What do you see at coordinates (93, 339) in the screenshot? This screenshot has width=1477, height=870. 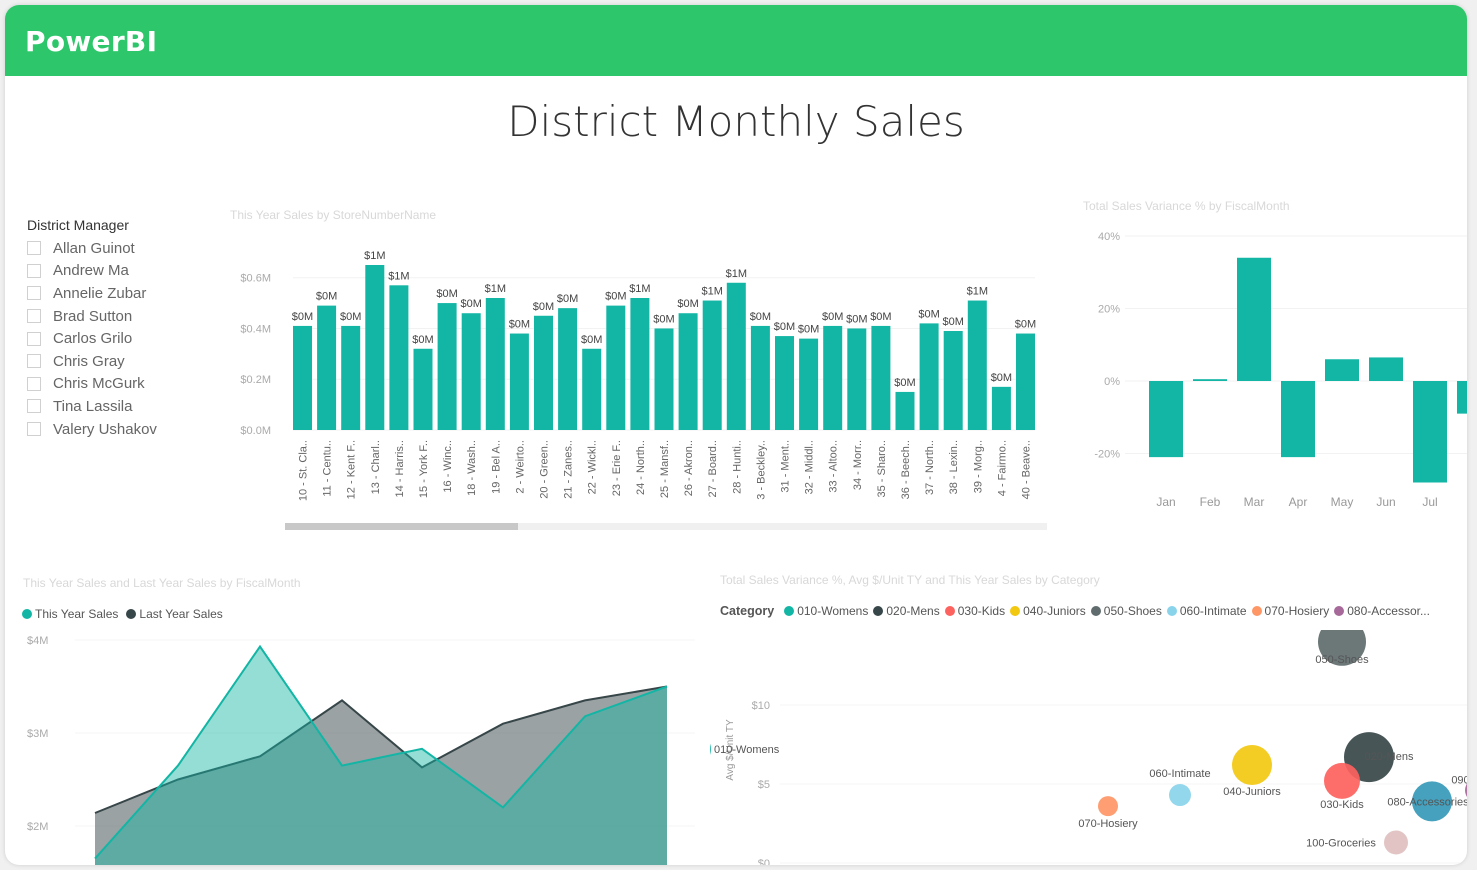 I see `slicer-item-label: Carlos Grilo` at bounding box center [93, 339].